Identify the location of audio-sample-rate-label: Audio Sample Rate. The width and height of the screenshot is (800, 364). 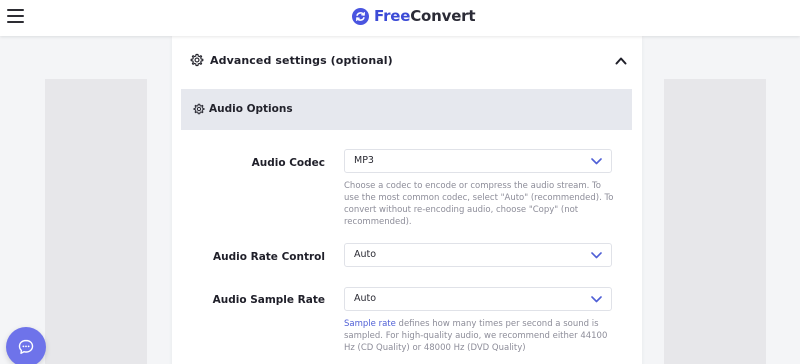
(268, 300).